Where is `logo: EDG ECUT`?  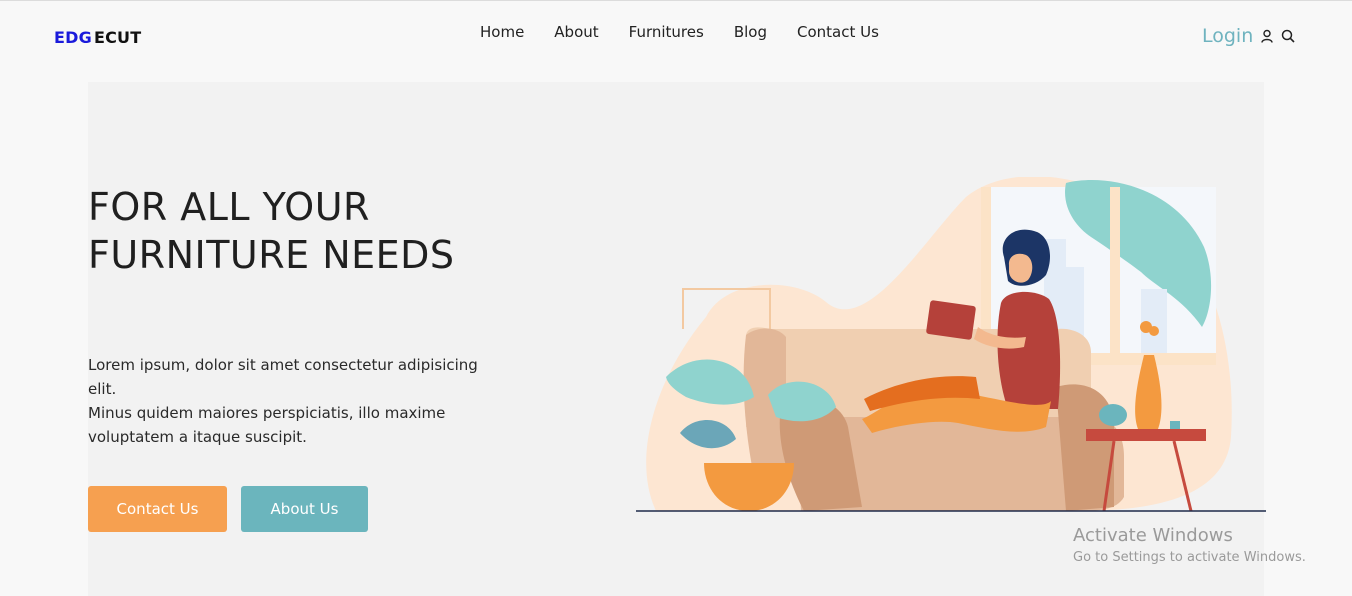 logo: EDG ECUT is located at coordinates (97, 37).